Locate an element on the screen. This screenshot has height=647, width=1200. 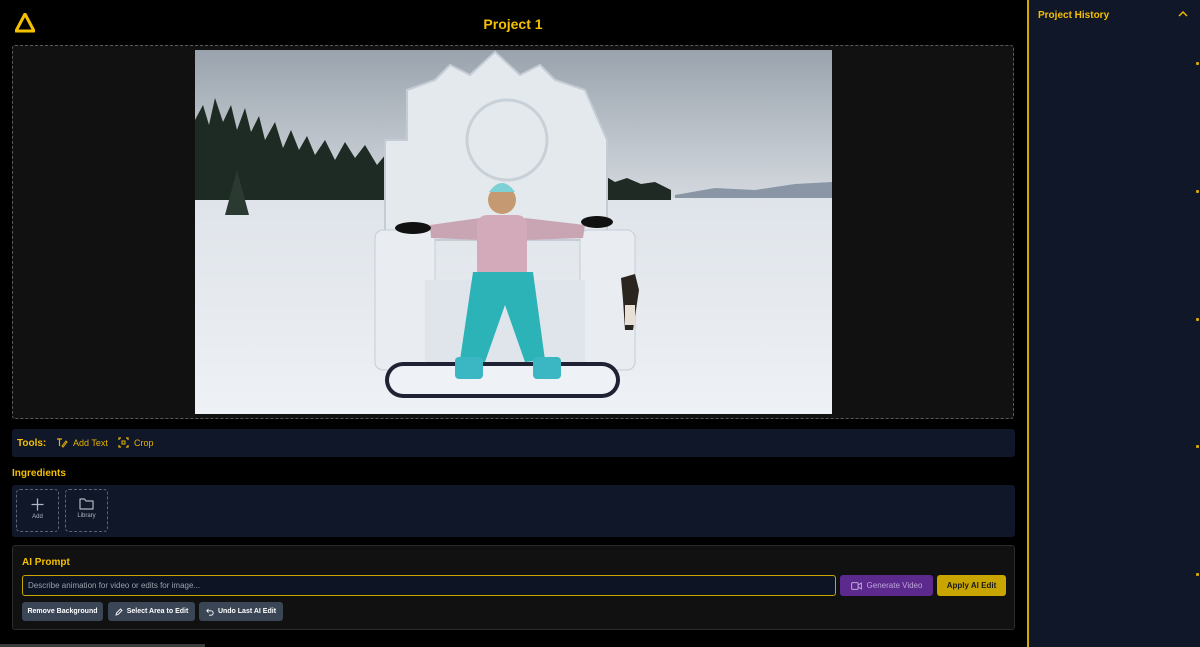
crop-label: Crop is located at coordinates (144, 442).